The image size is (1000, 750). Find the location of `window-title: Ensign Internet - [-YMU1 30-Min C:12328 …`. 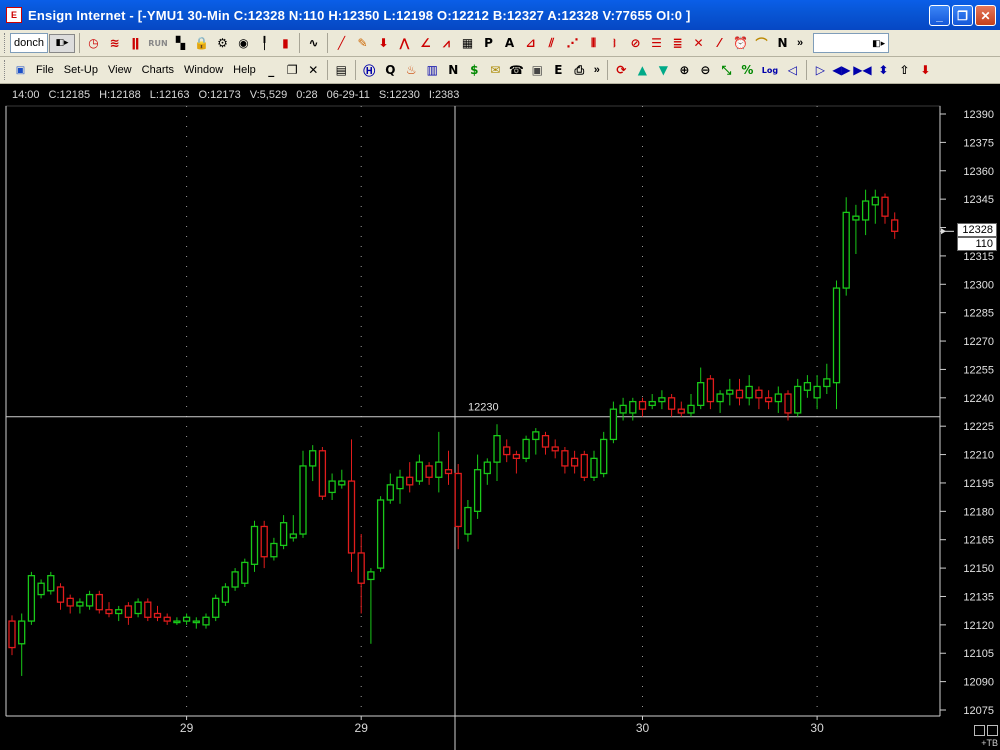

window-title: Ensign Internet - [-YMU1 30-Min C:12328 … is located at coordinates (359, 15).